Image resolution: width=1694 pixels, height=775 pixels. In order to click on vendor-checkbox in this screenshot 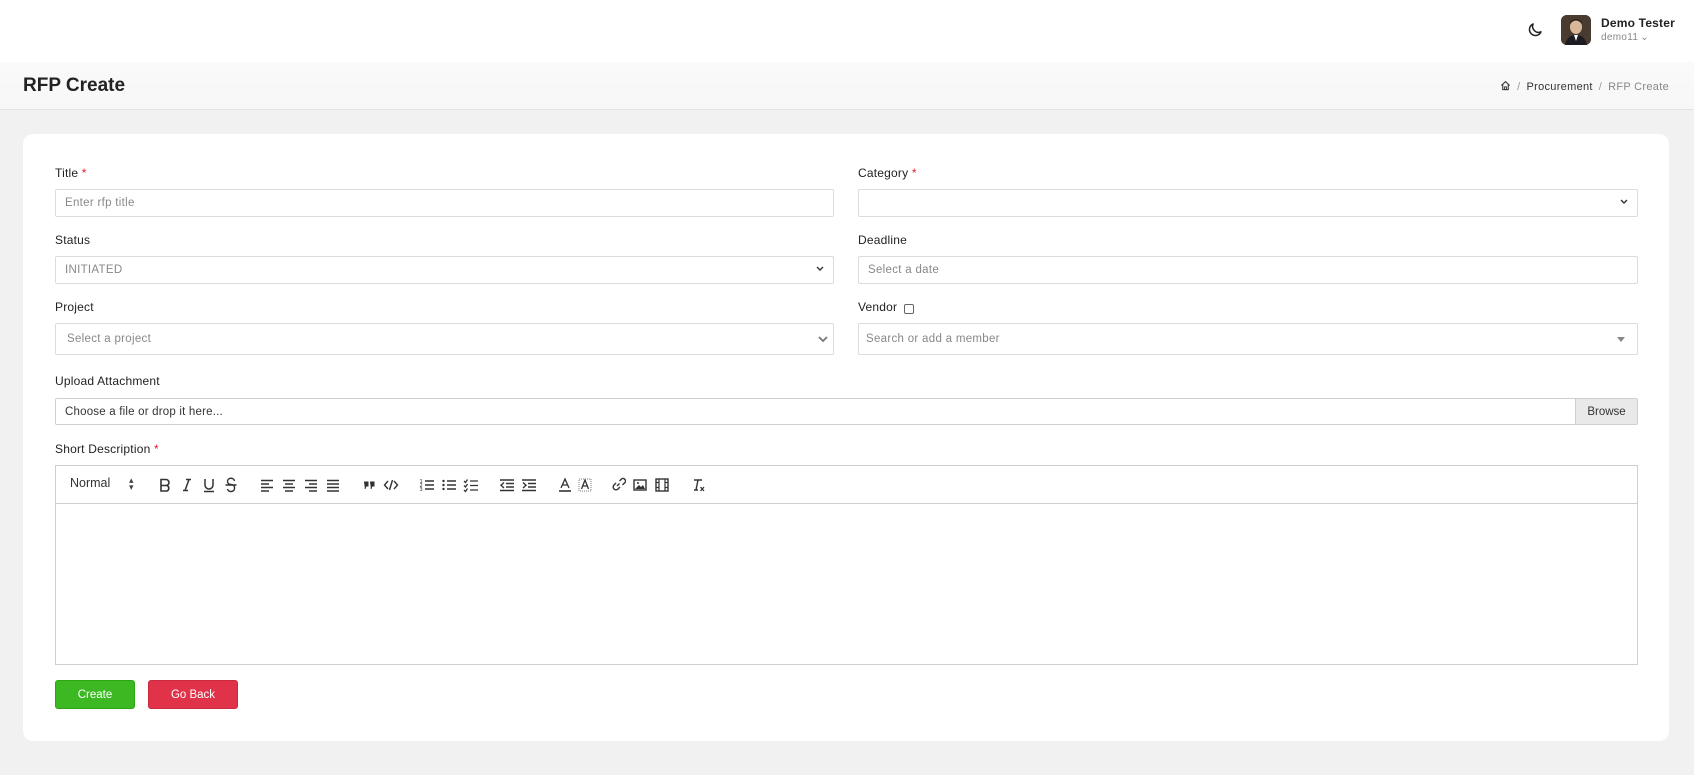, I will do `click(909, 309)`.